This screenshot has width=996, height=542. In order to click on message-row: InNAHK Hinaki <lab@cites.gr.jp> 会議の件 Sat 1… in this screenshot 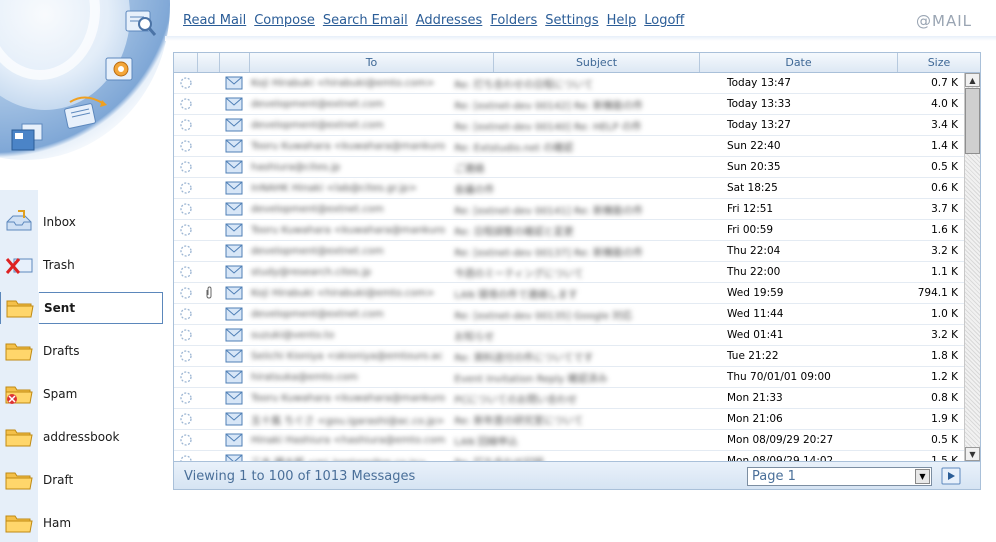, I will do `click(569, 188)`.